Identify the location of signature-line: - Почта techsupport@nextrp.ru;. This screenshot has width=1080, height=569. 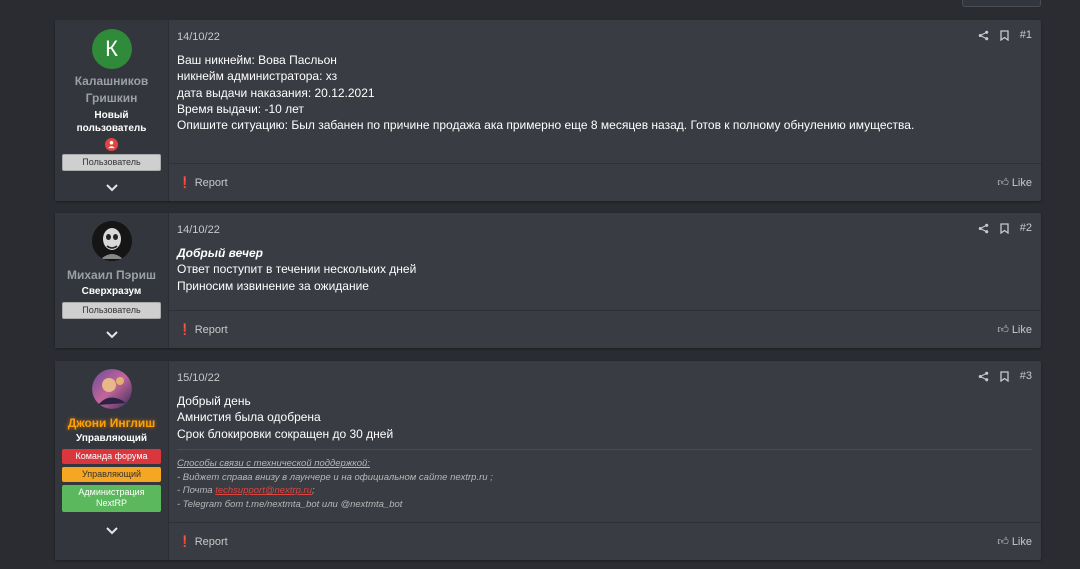
(600, 491).